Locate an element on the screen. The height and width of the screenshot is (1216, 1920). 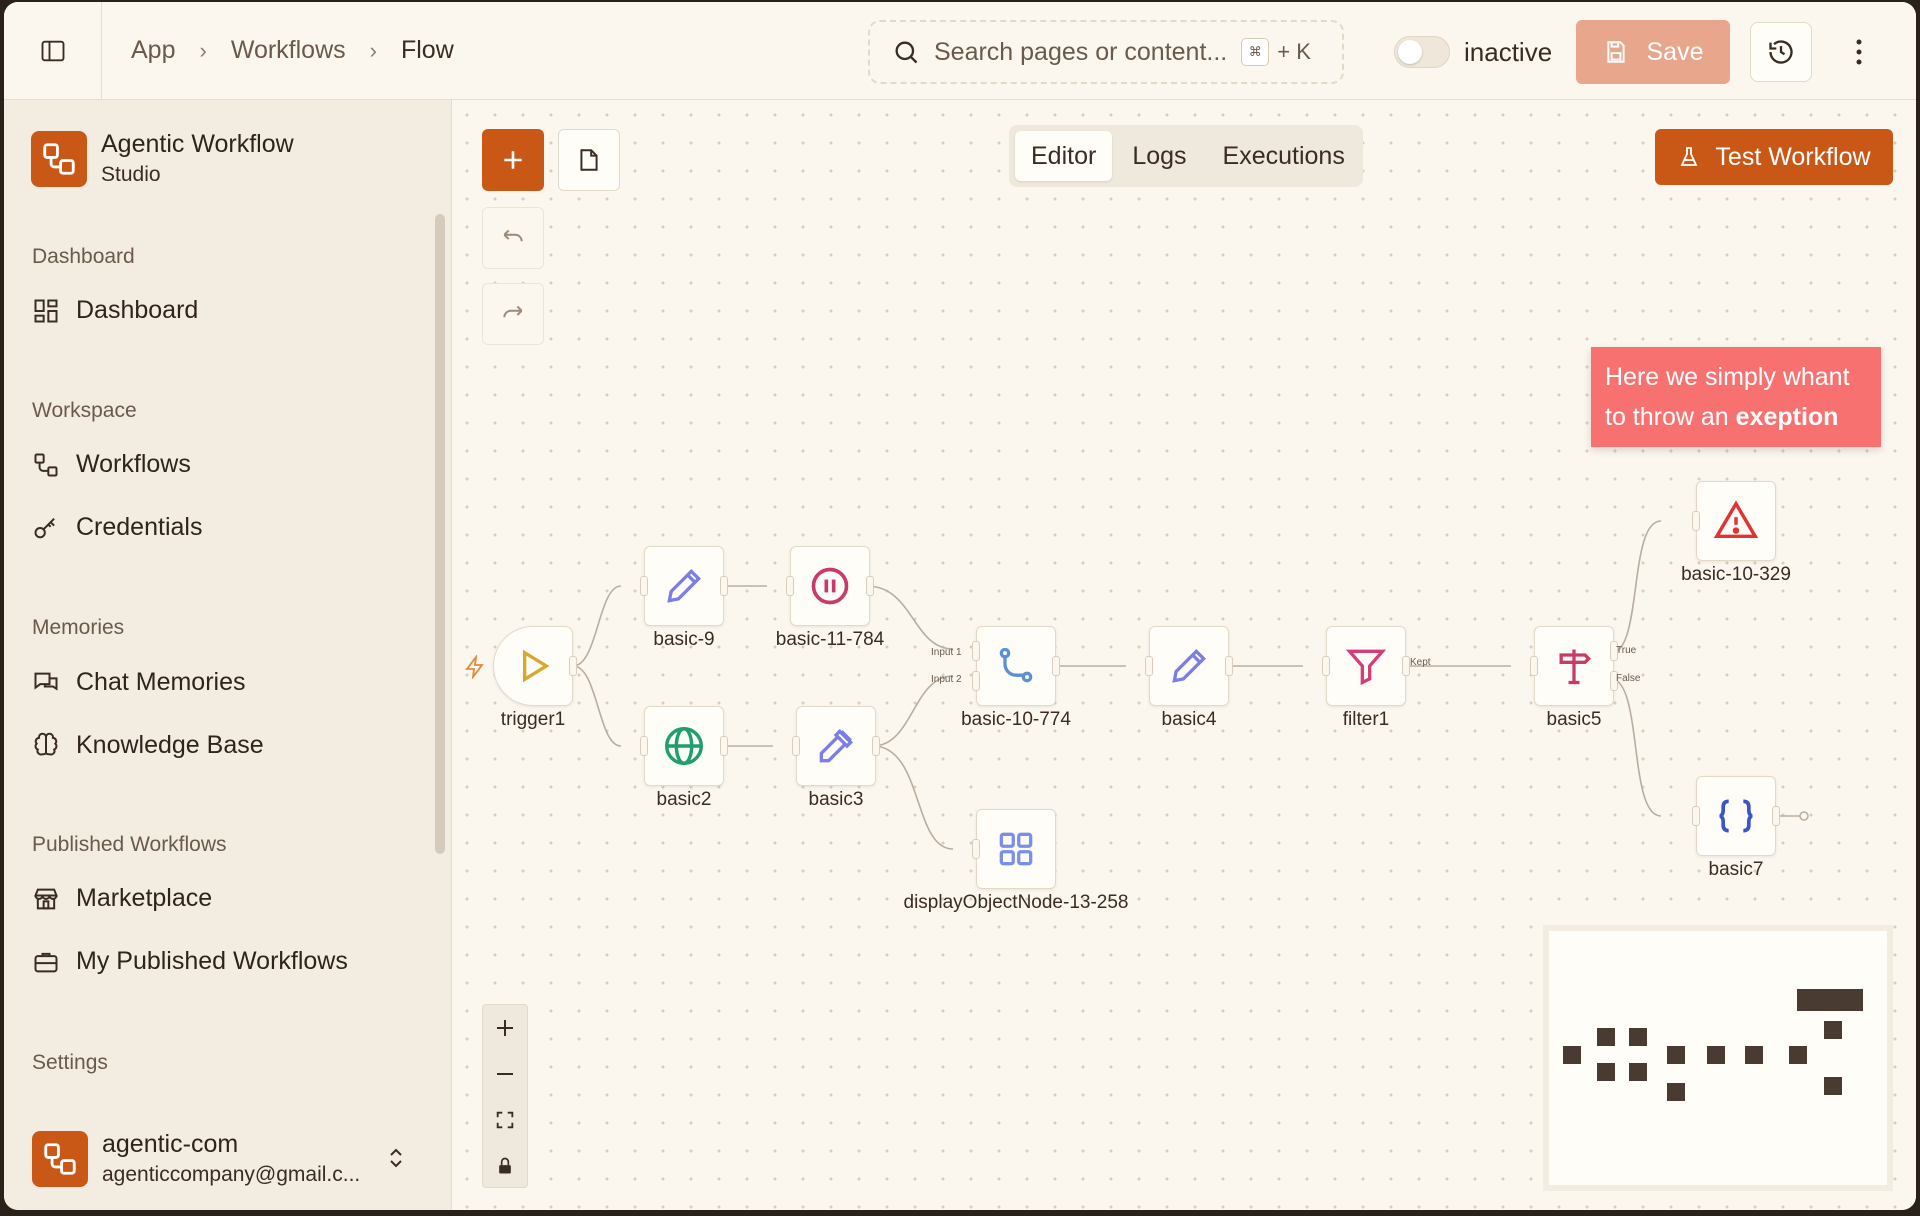
node-label: displayObjectNode-13-258 is located at coordinates (1016, 902).